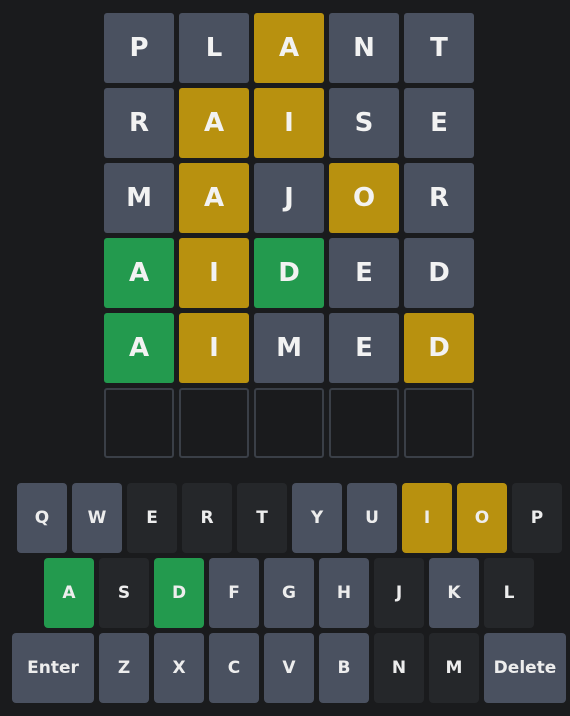  Describe the element at coordinates (139, 48) in the screenshot. I see `letter-tile: P` at that location.